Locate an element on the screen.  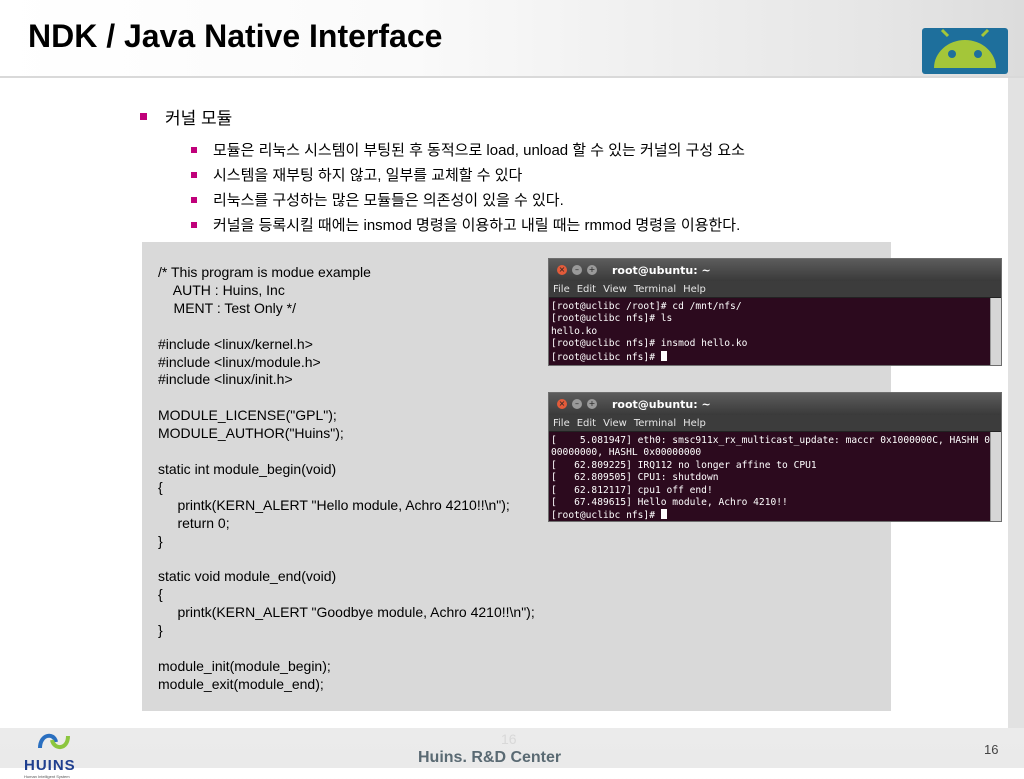
code-line: #include <linux/module.h> is located at coordinates (239, 361).